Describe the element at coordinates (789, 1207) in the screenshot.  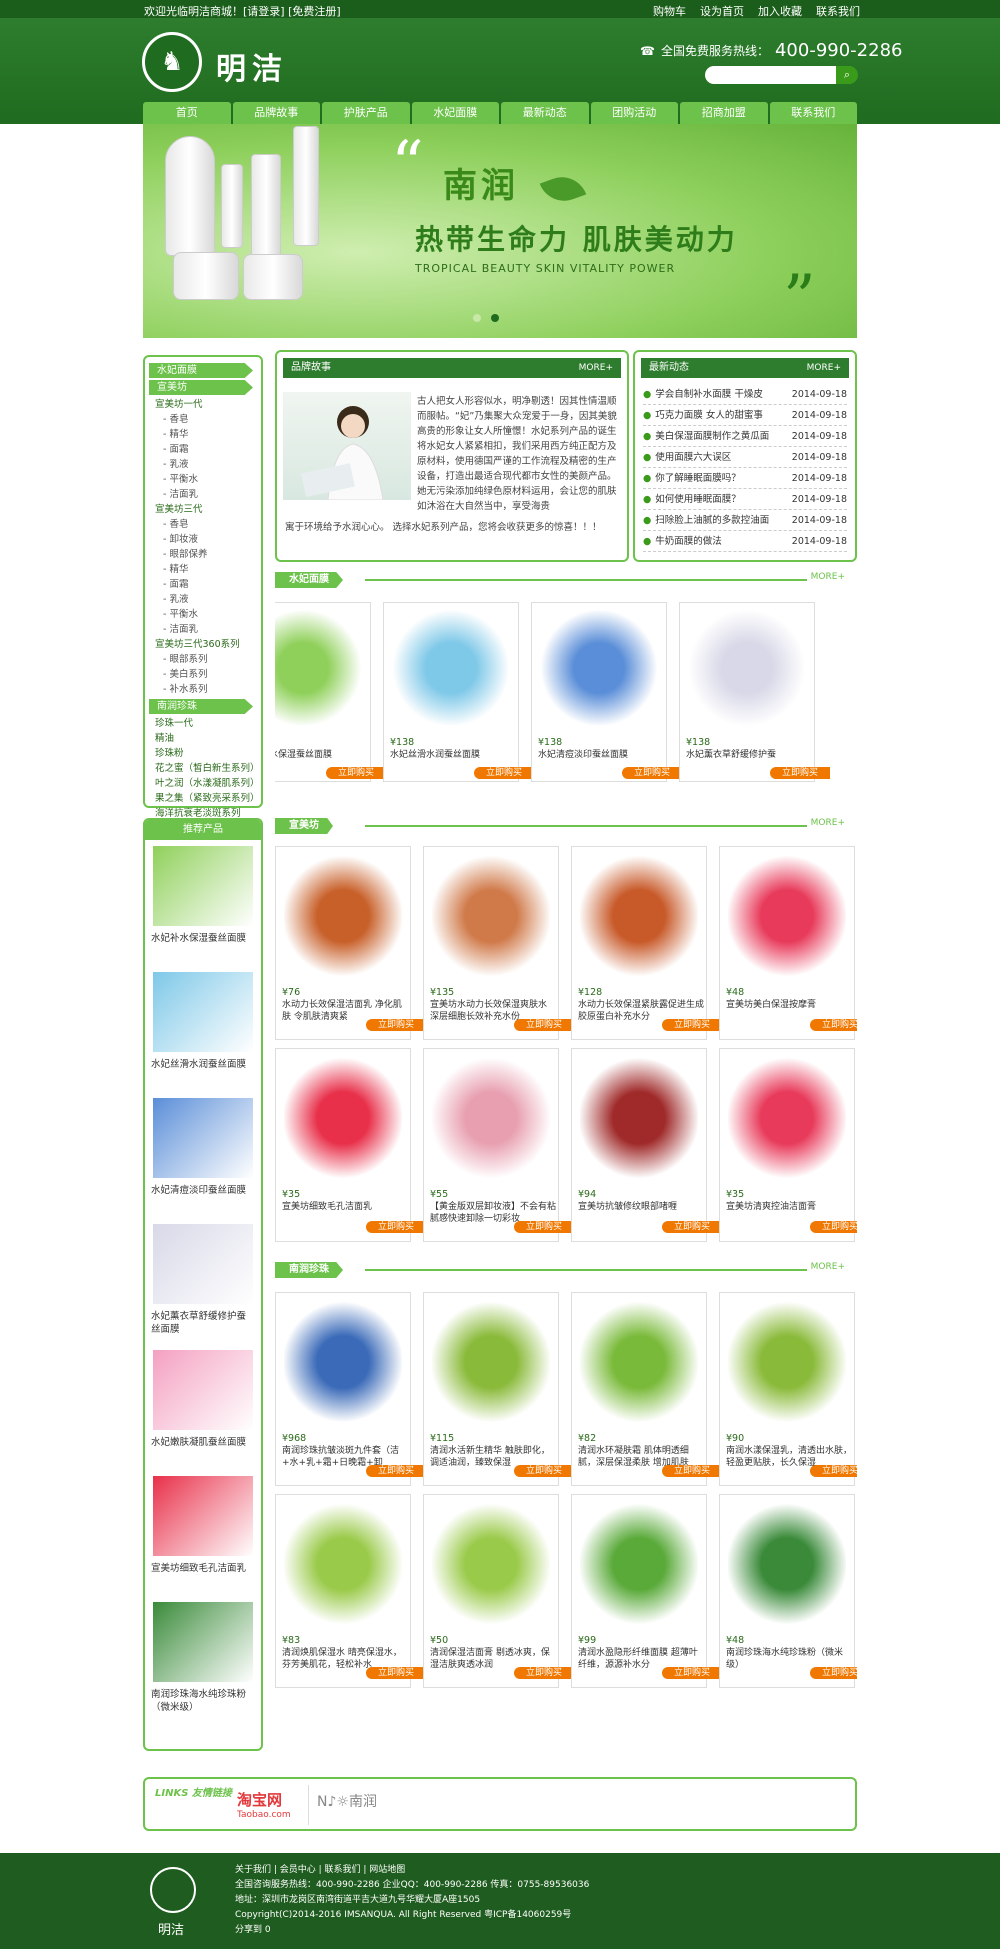
I see `product-name: 宣美坊清爽控油洁面膏` at that location.